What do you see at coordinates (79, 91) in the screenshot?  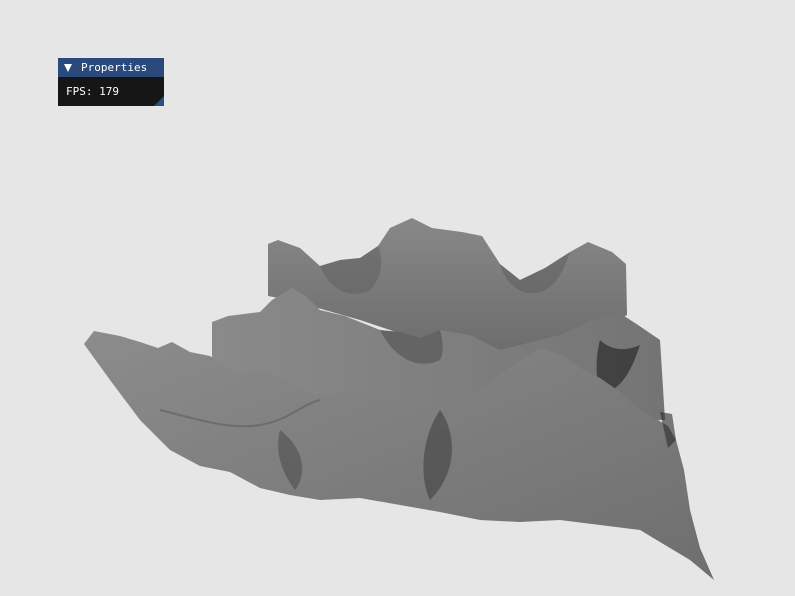 I see `fps-label: FPS:` at bounding box center [79, 91].